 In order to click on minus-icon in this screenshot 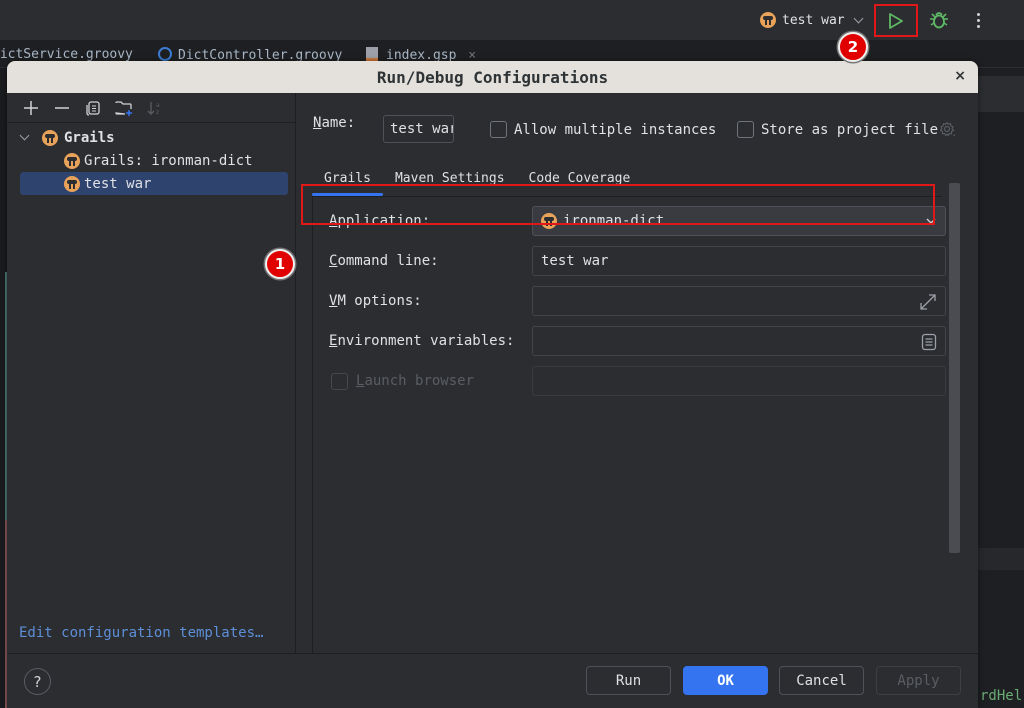, I will do `click(61, 107)`.